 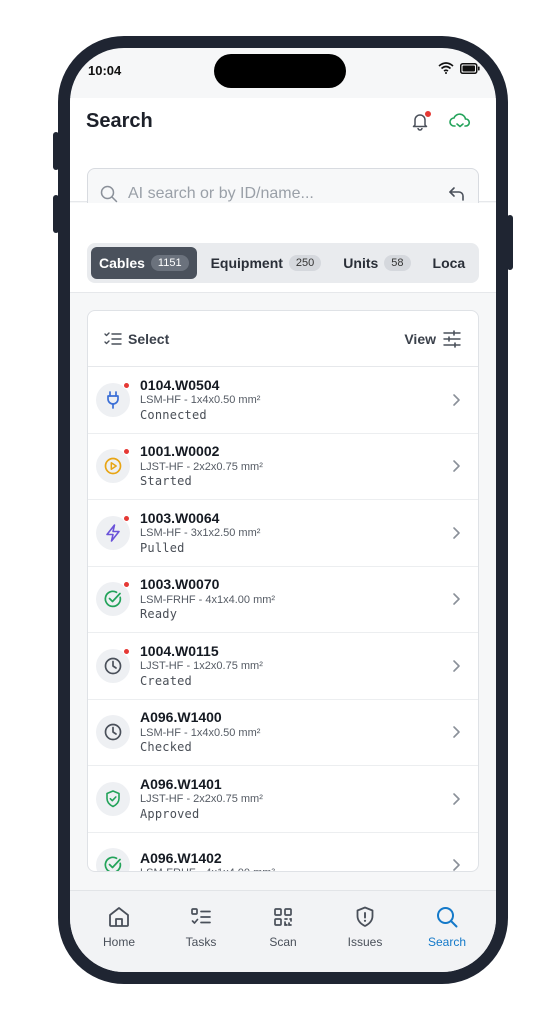 I want to click on wifi-icon, so click(x=446, y=68).